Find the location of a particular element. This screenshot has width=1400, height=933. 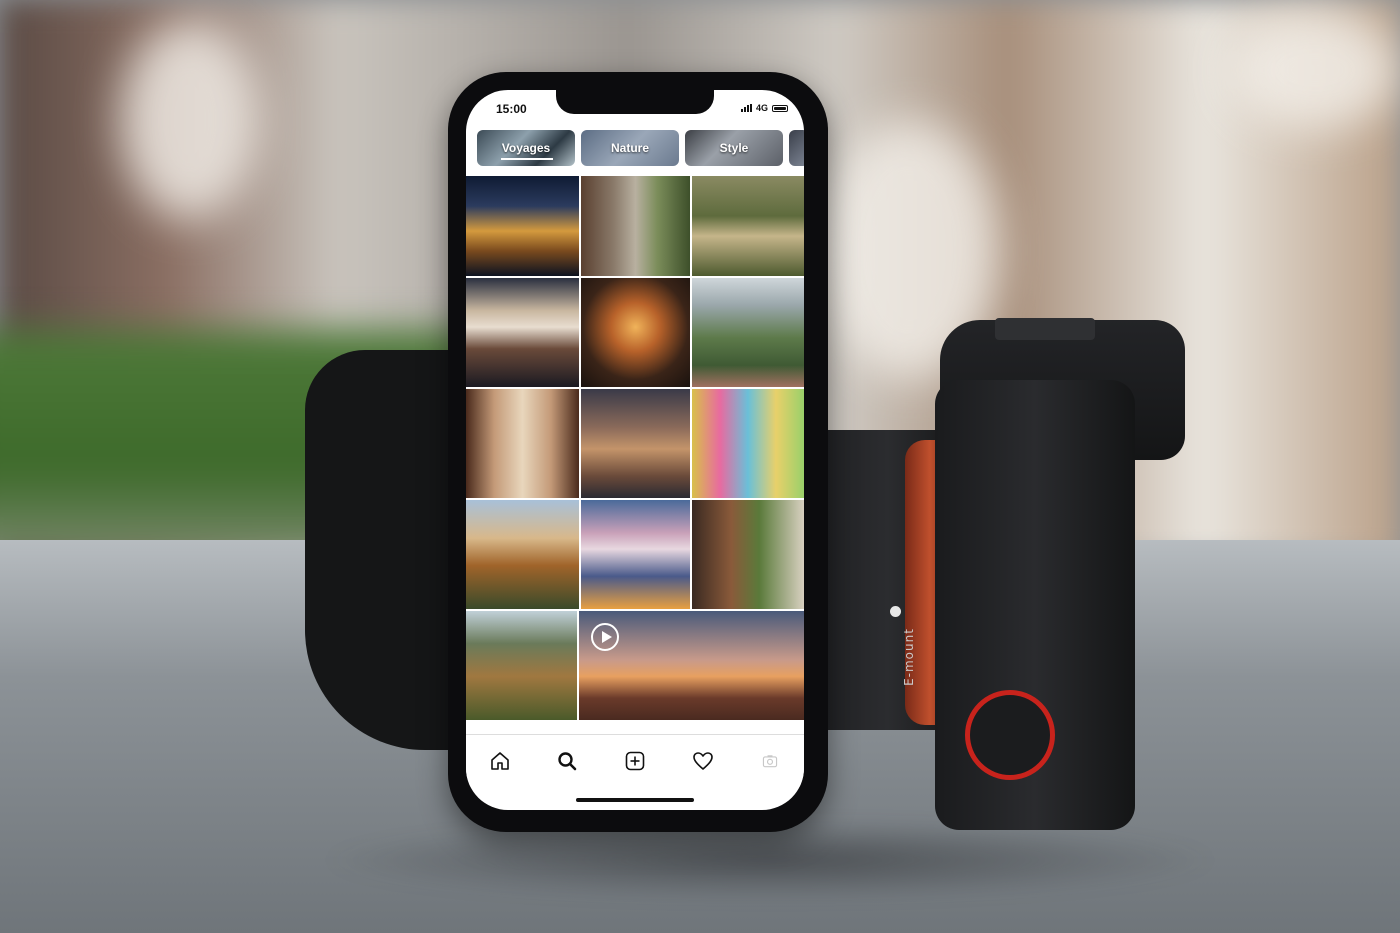

topic-label: Voyages is located at coordinates (526, 148).